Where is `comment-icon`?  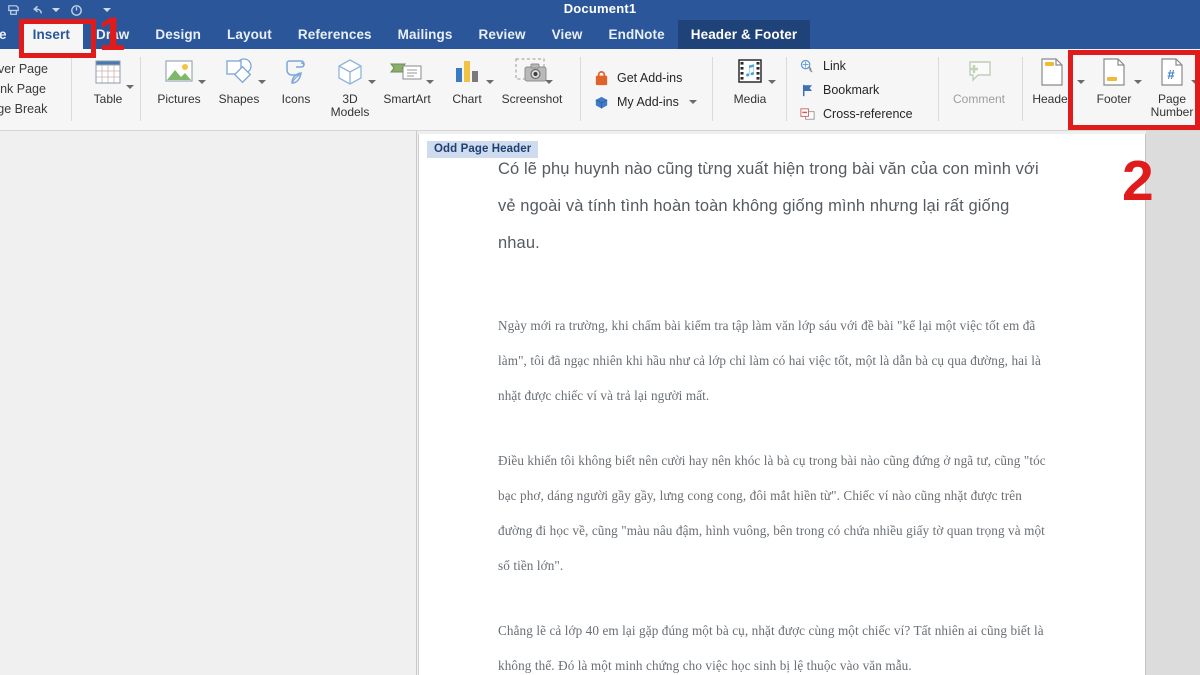 comment-icon is located at coordinates (979, 72).